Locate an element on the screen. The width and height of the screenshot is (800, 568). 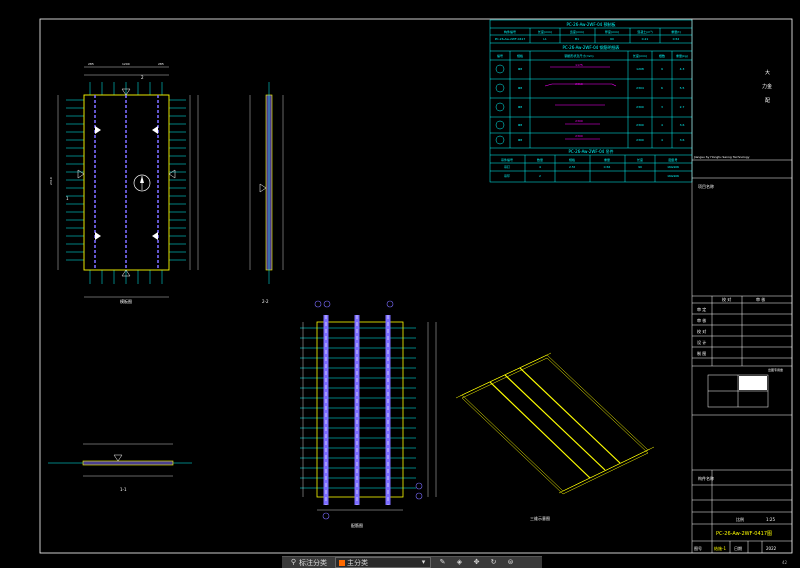
title-block is located at coordinates (741, 286).